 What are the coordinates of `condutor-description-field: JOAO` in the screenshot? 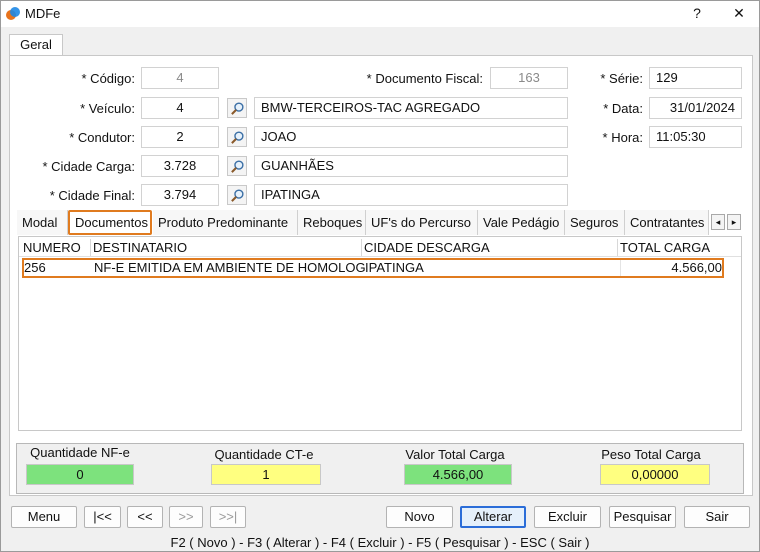 It's located at (411, 137).